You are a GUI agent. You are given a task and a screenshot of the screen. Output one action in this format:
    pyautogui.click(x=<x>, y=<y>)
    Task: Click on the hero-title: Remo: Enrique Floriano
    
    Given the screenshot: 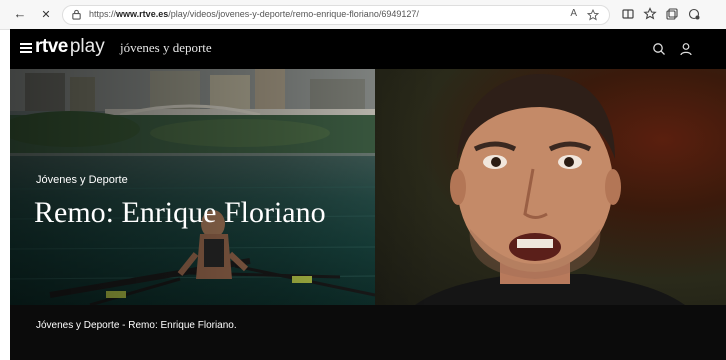 What is the action you would take?
    pyautogui.click(x=180, y=212)
    